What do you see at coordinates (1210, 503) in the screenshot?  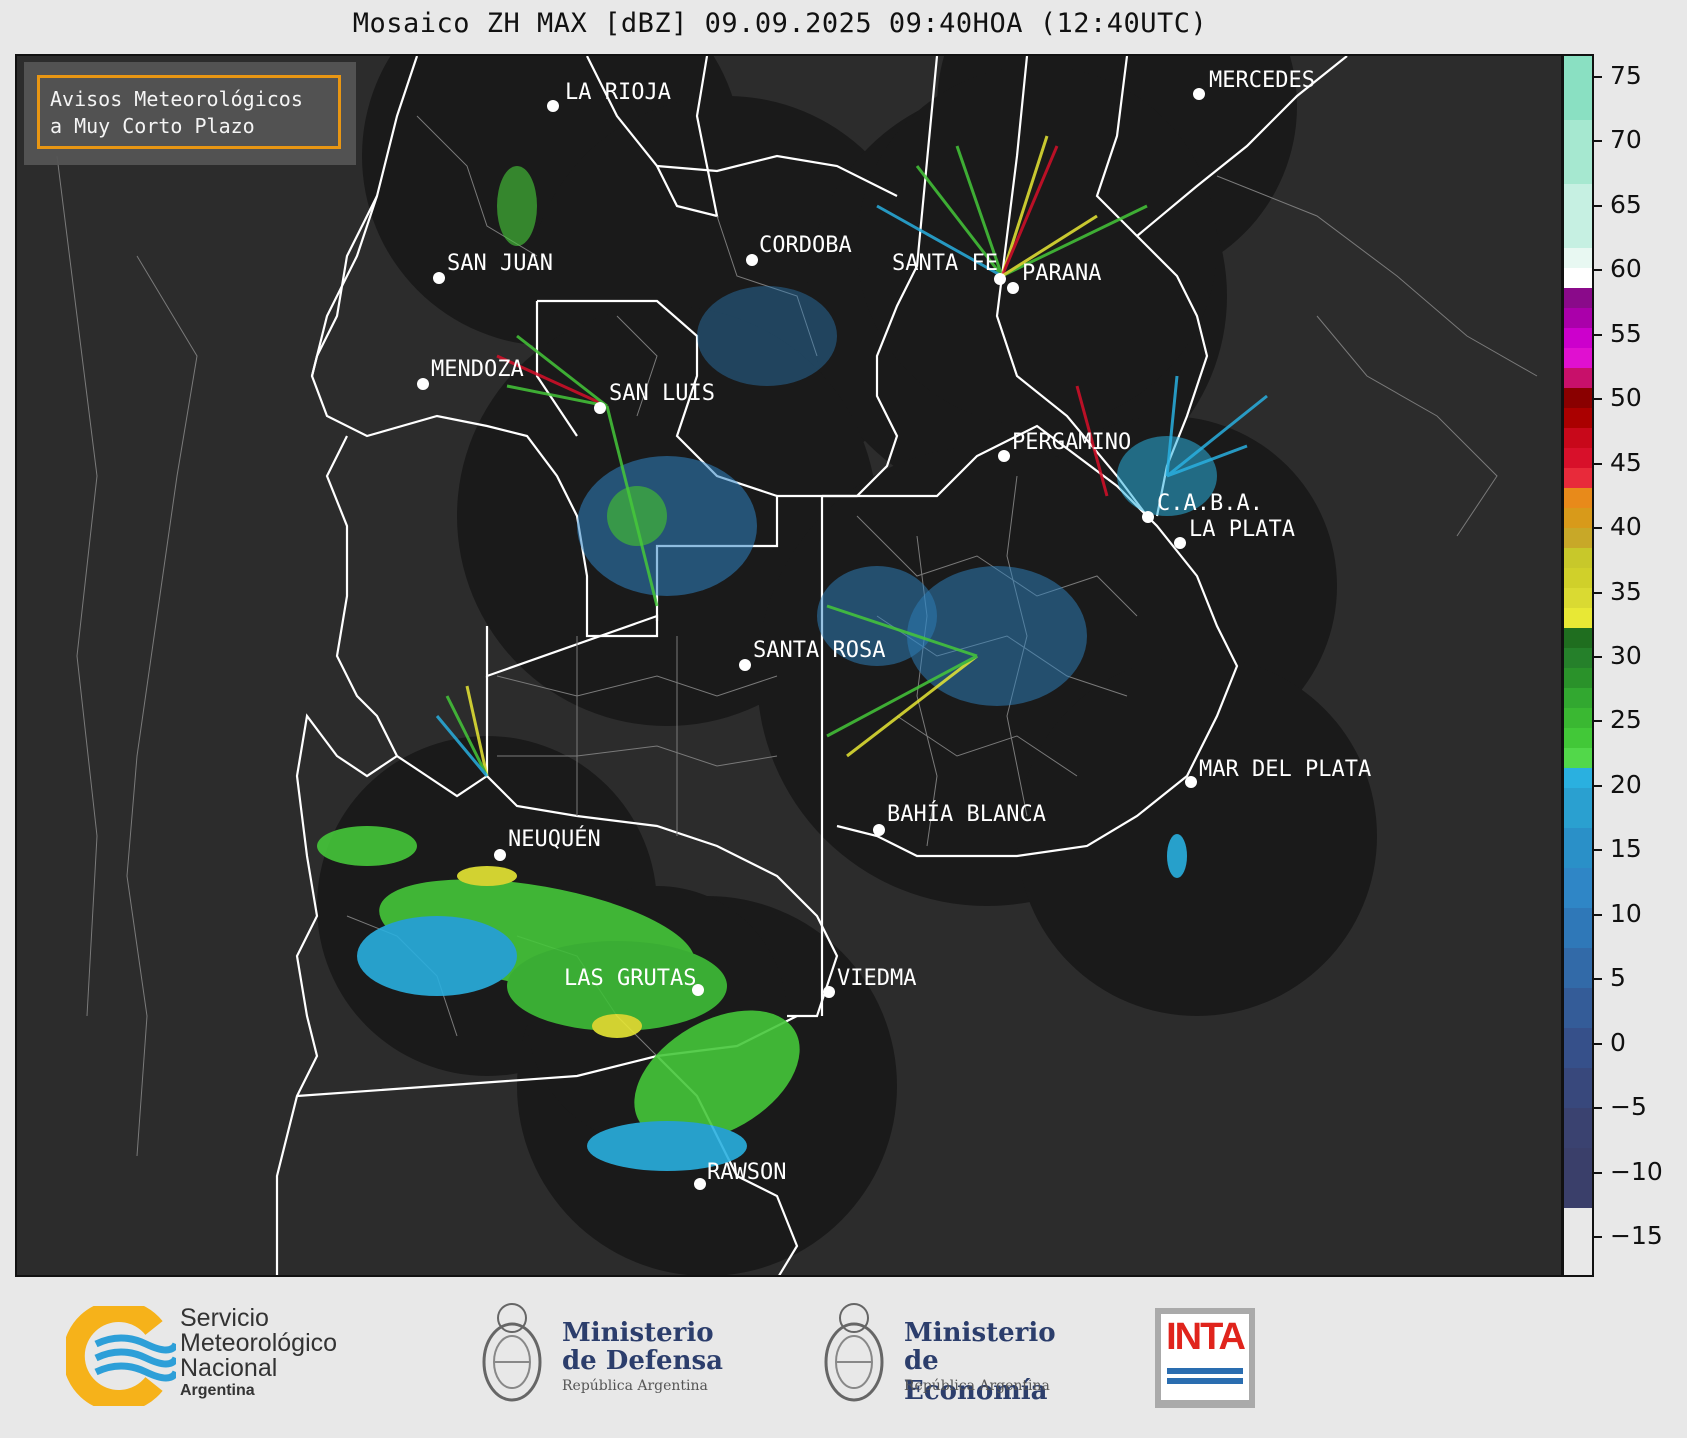 I see `svg-text: C.A.B.A.` at bounding box center [1210, 503].